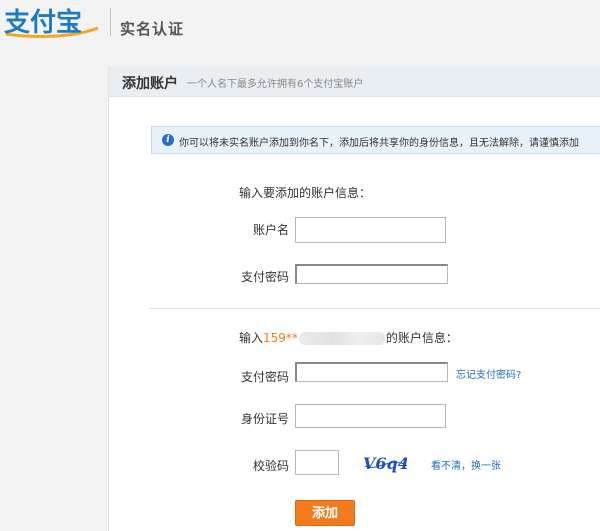  I want to click on payment-password-label: 支付密码, so click(264, 277).